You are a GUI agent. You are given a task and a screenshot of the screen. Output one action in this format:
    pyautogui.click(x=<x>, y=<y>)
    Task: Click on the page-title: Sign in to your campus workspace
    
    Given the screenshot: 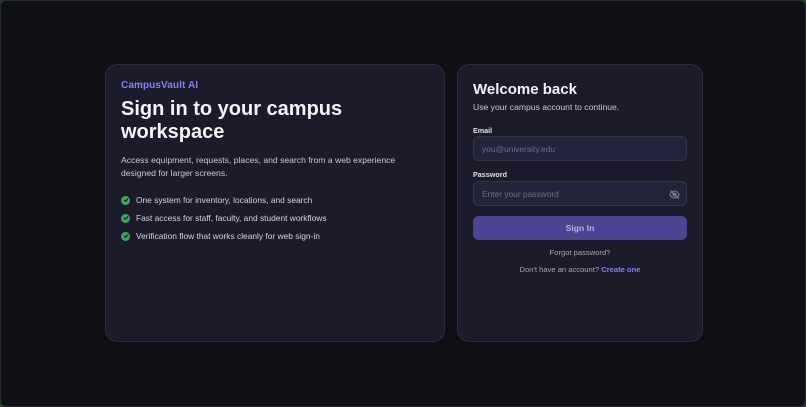 What is the action you would take?
    pyautogui.click(x=232, y=120)
    